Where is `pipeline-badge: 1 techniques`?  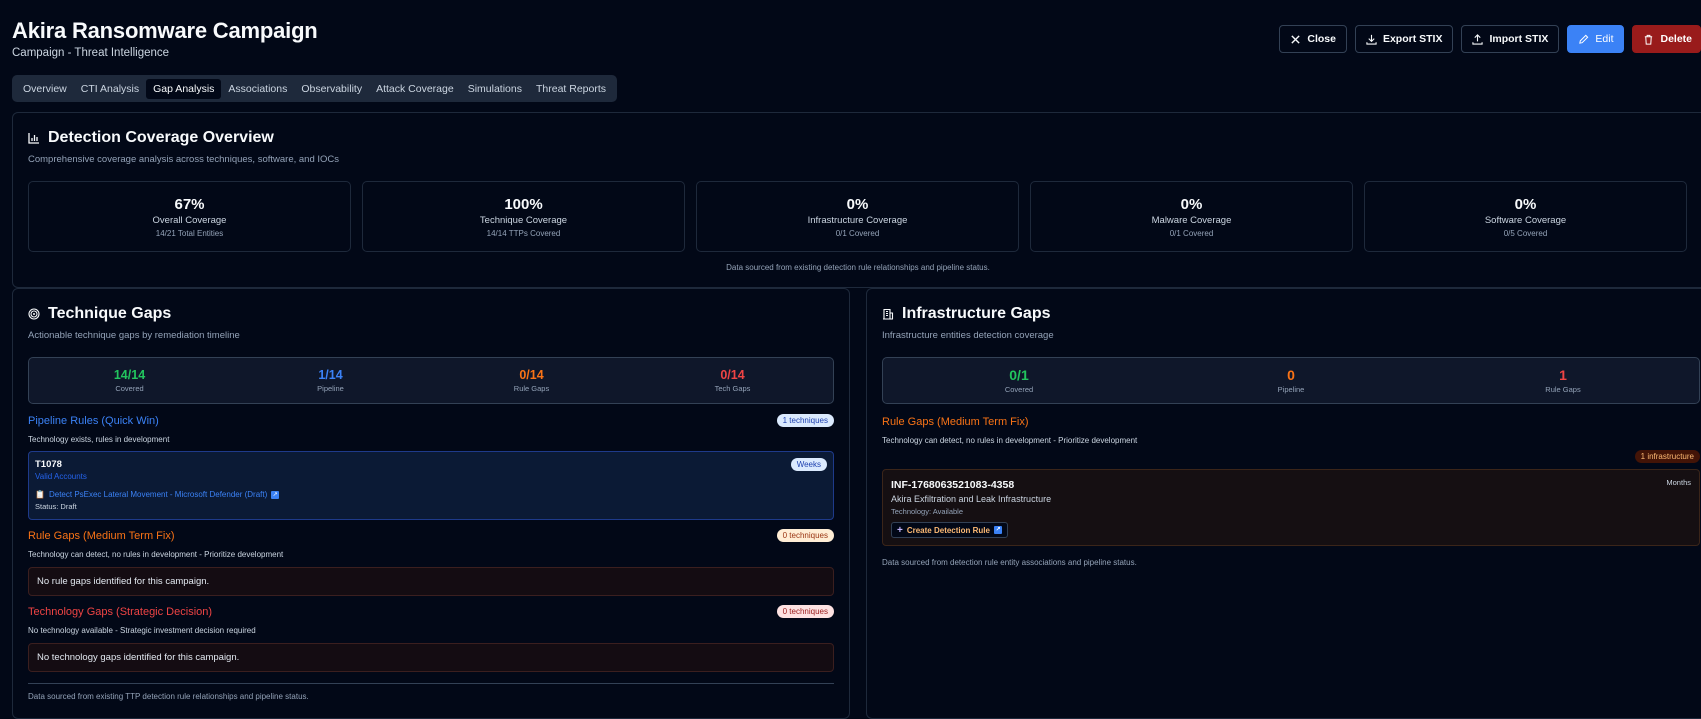
pipeline-badge: 1 techniques is located at coordinates (805, 420).